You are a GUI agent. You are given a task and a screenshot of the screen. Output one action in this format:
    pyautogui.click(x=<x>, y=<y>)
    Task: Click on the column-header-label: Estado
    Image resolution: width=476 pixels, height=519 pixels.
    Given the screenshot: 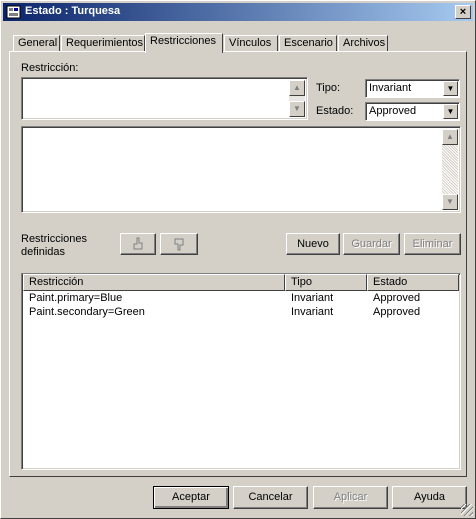 What is the action you would take?
    pyautogui.click(x=390, y=282)
    